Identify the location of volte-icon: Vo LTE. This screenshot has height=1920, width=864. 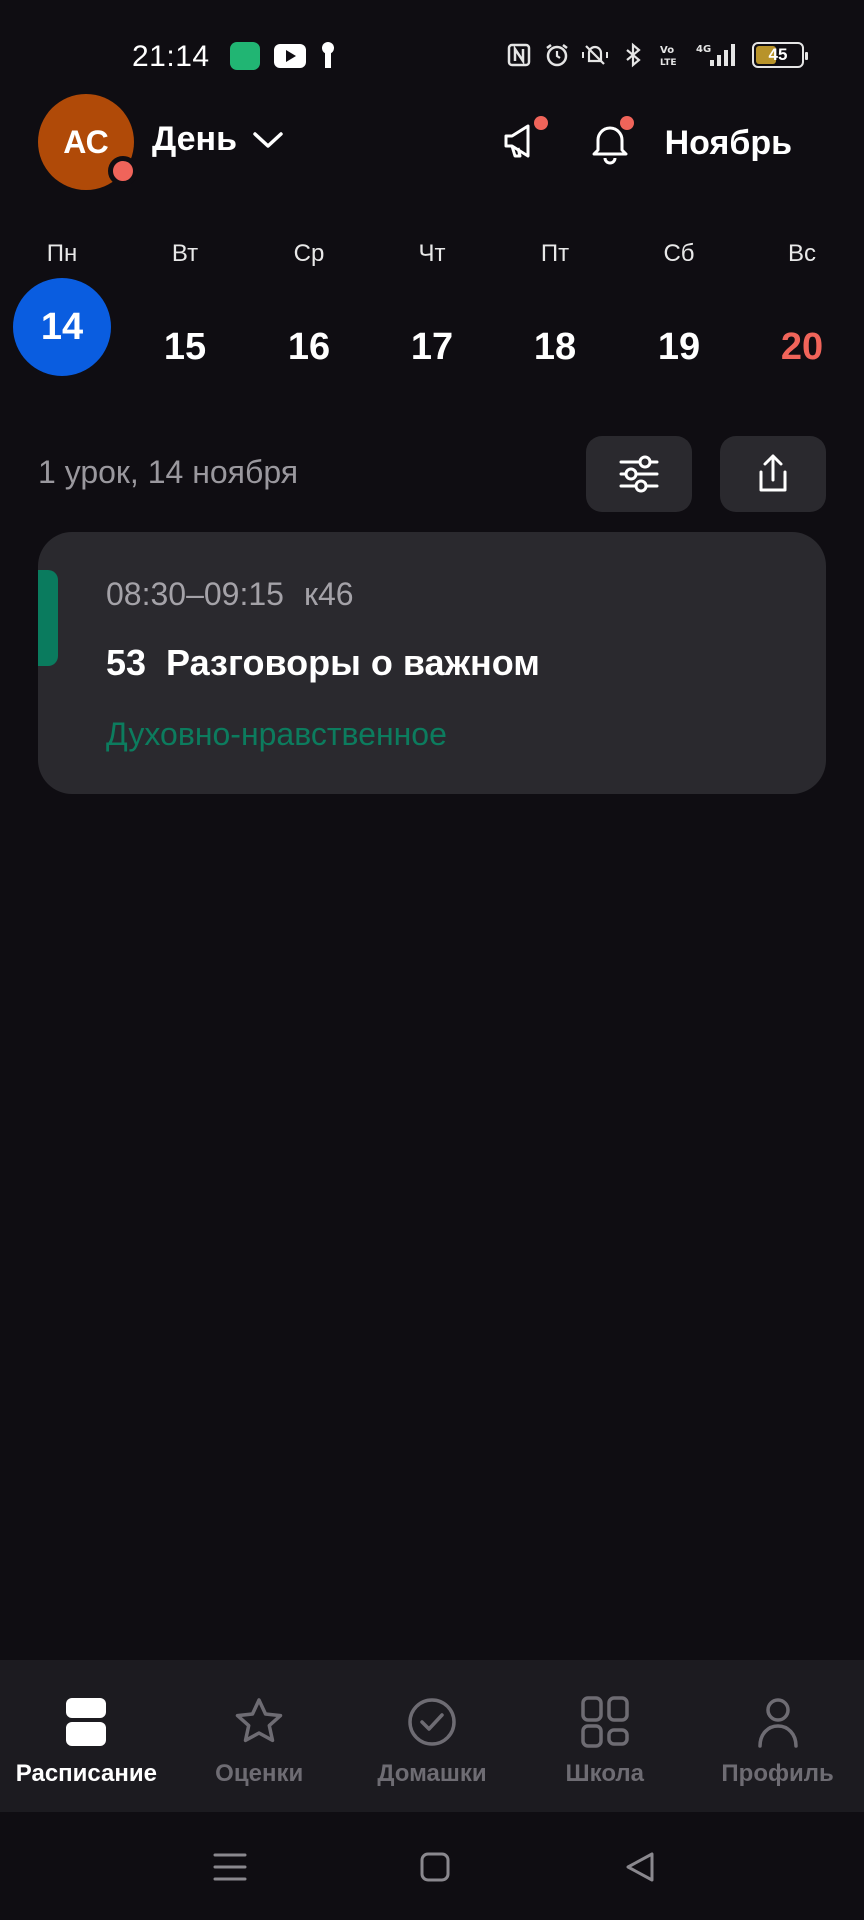
(668, 56).